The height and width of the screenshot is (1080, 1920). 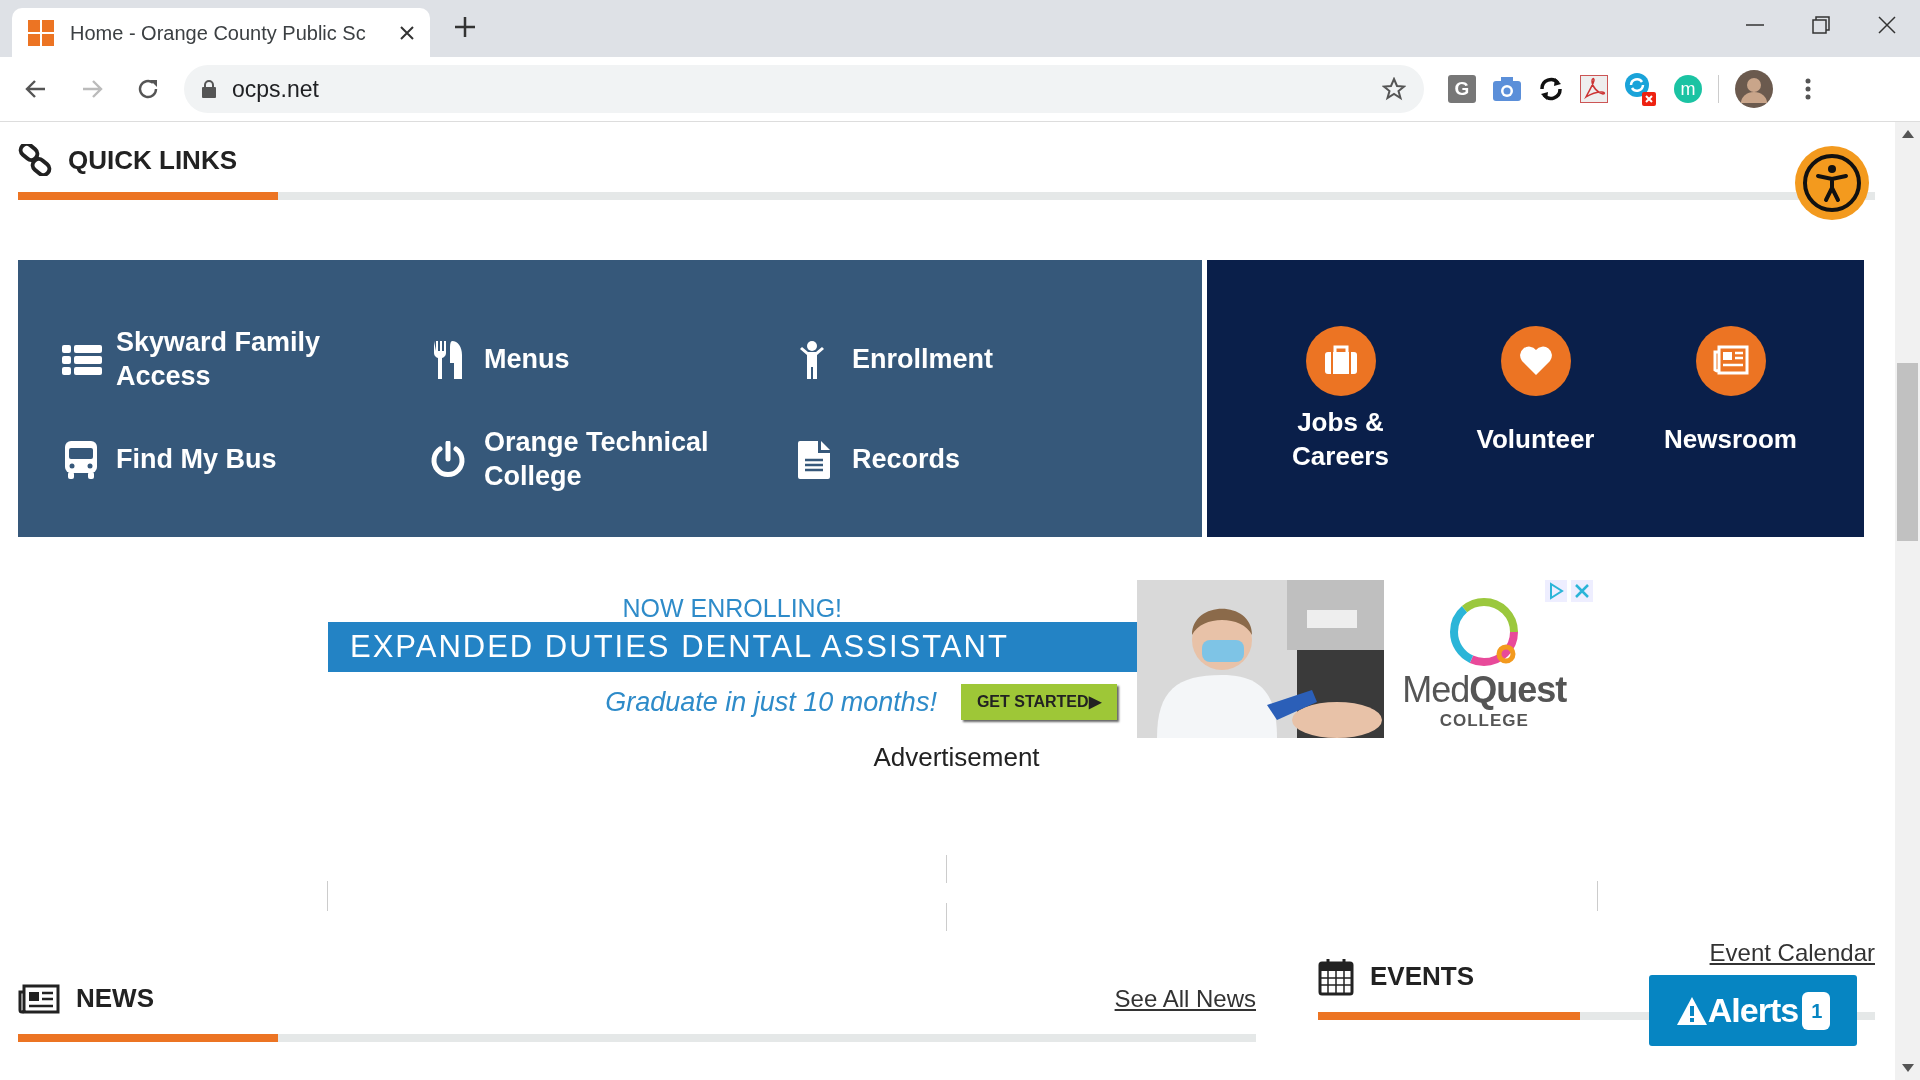 What do you see at coordinates (465, 27) in the screenshot?
I see `new-tab-icon` at bounding box center [465, 27].